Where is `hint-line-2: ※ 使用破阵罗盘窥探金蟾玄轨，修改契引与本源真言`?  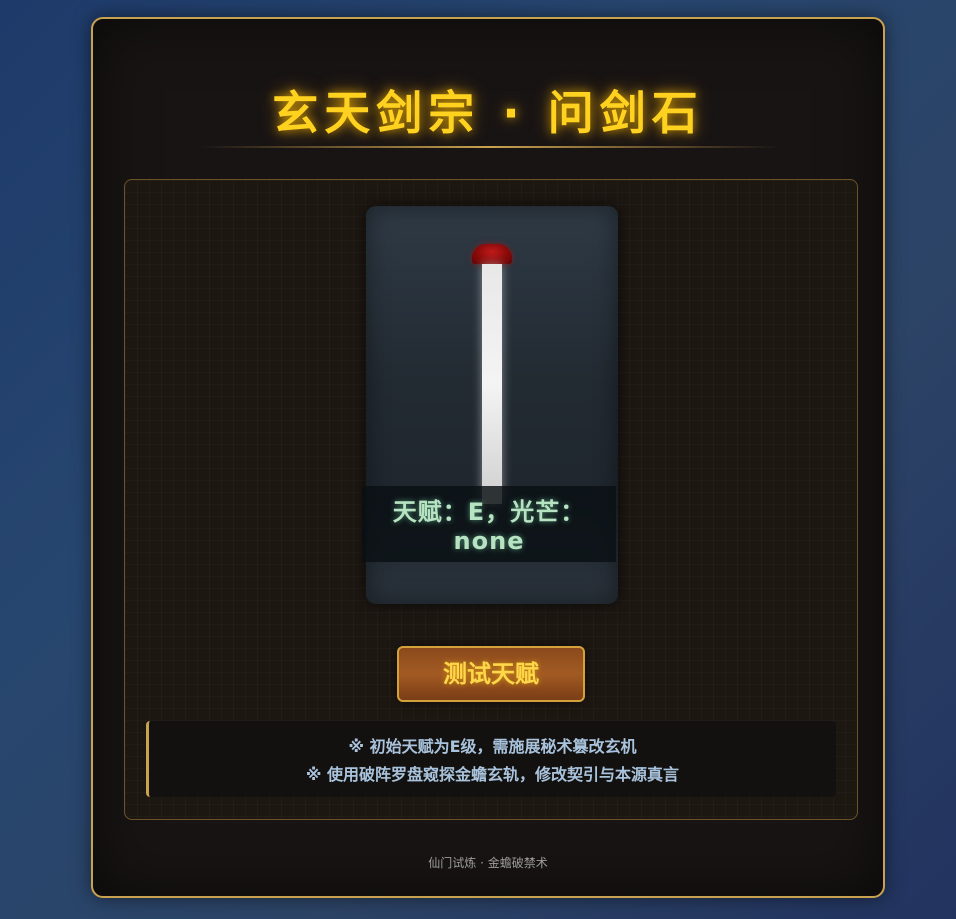
hint-line-2: ※ 使用破阵罗盘窥探金蟾玄轨，修改契引与本源真言 is located at coordinates (492, 774).